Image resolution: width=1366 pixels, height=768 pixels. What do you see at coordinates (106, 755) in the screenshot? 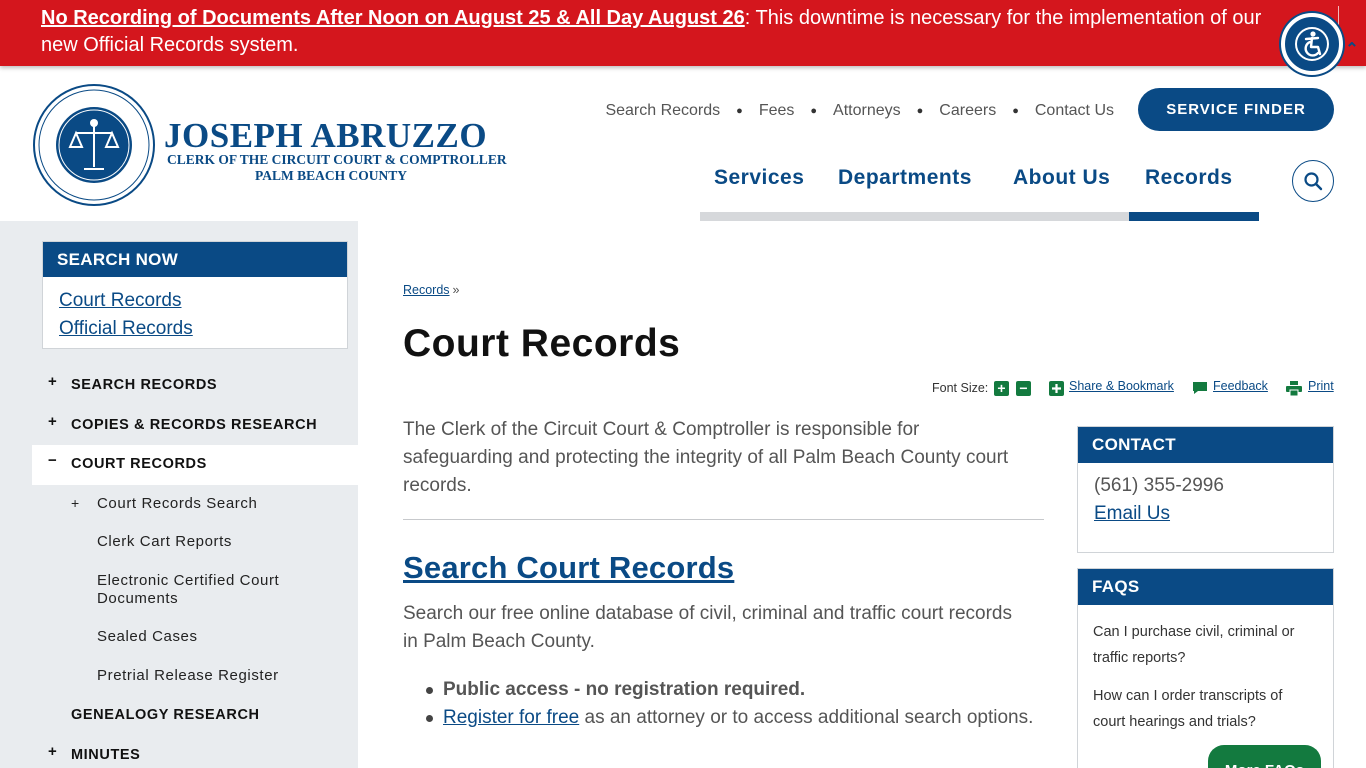
I see `sidebar-item-label: MINUTES` at bounding box center [106, 755].